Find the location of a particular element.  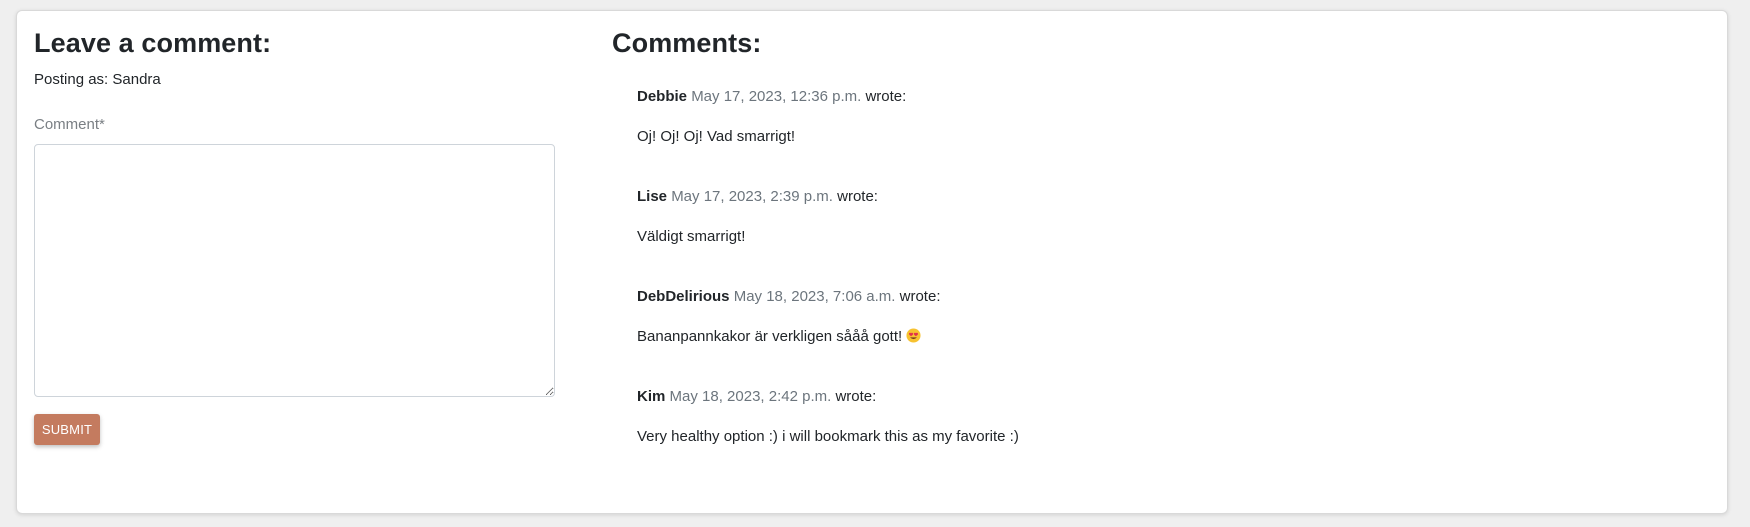

comment-body-text: Oj! Oj! Oj! Vad smarrigt! is located at coordinates (716, 136).